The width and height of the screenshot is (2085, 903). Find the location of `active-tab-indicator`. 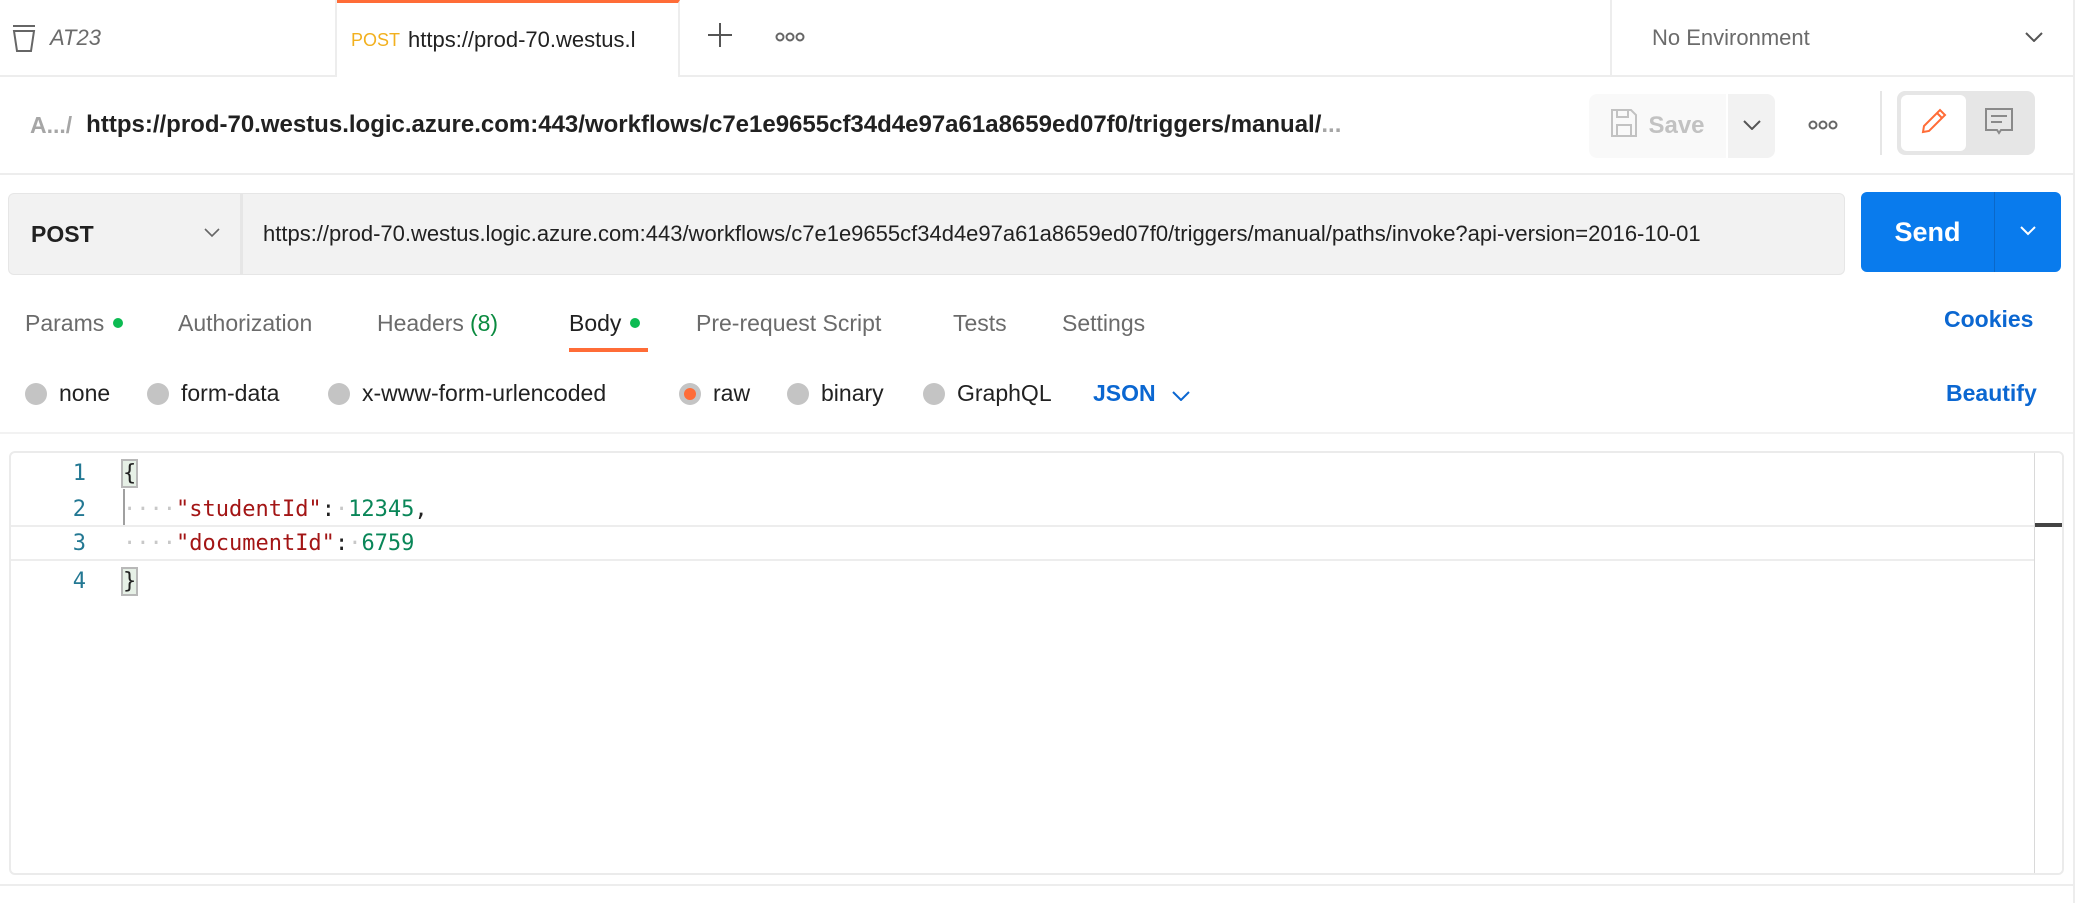

active-tab-indicator is located at coordinates (608, 350).